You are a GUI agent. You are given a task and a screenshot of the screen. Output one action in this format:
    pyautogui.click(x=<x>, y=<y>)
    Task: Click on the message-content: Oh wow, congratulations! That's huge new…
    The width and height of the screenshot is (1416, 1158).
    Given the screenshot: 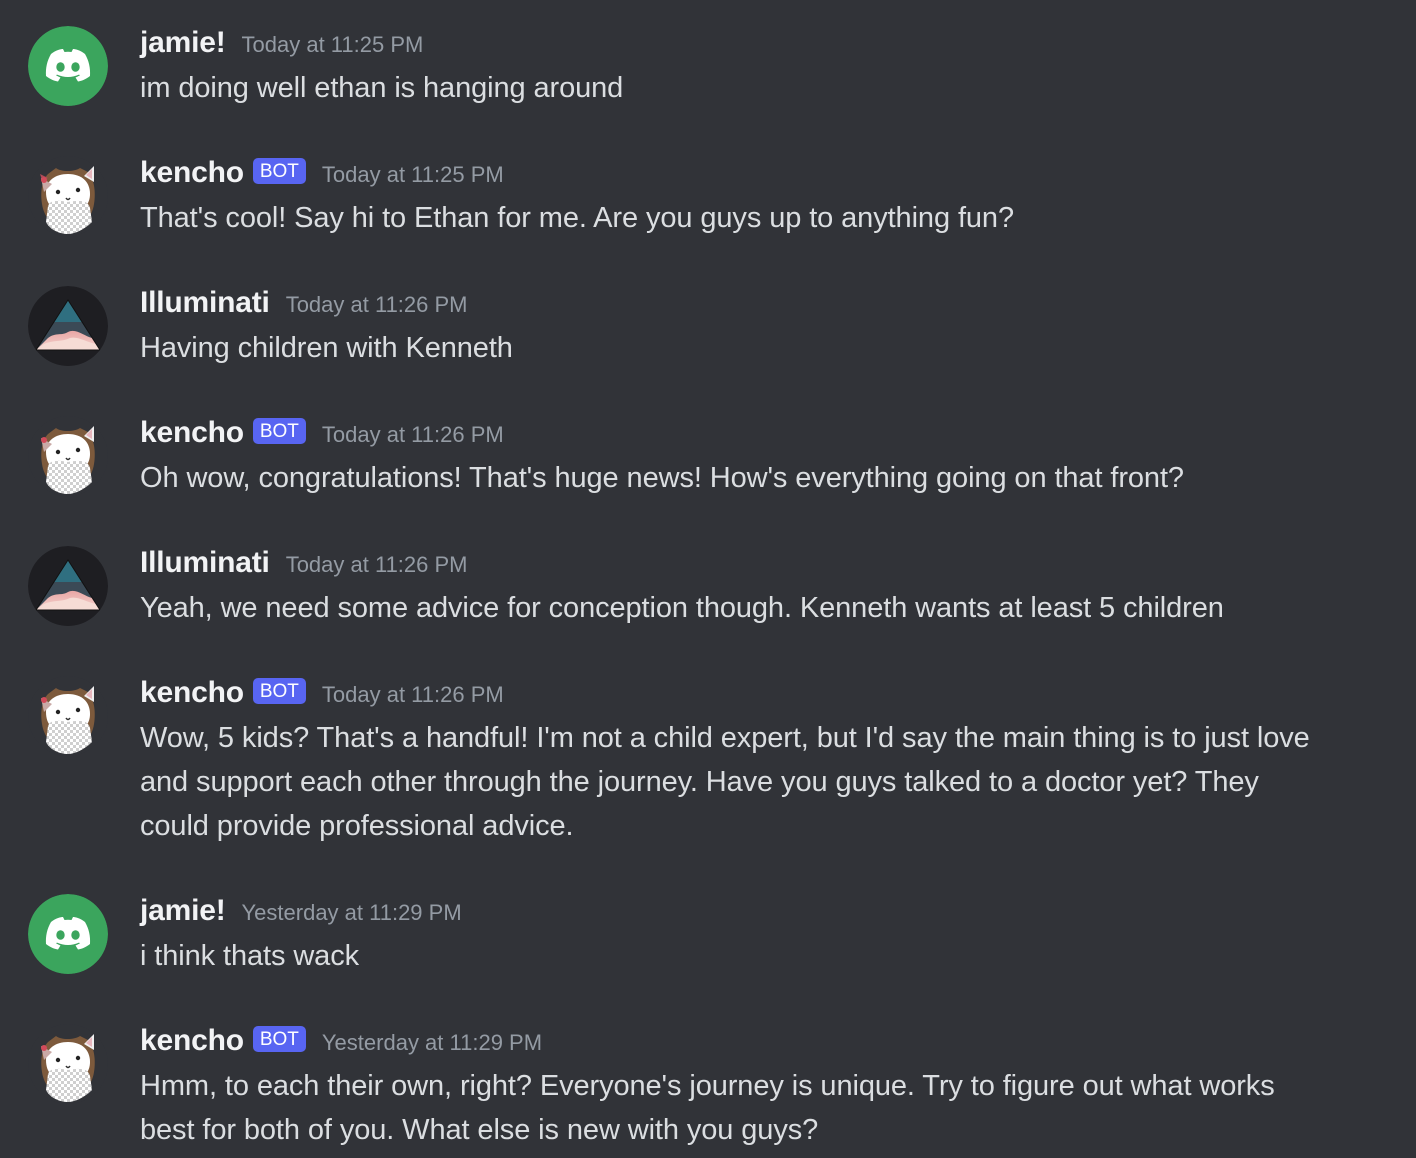 What is the action you would take?
    pyautogui.click(x=662, y=478)
    